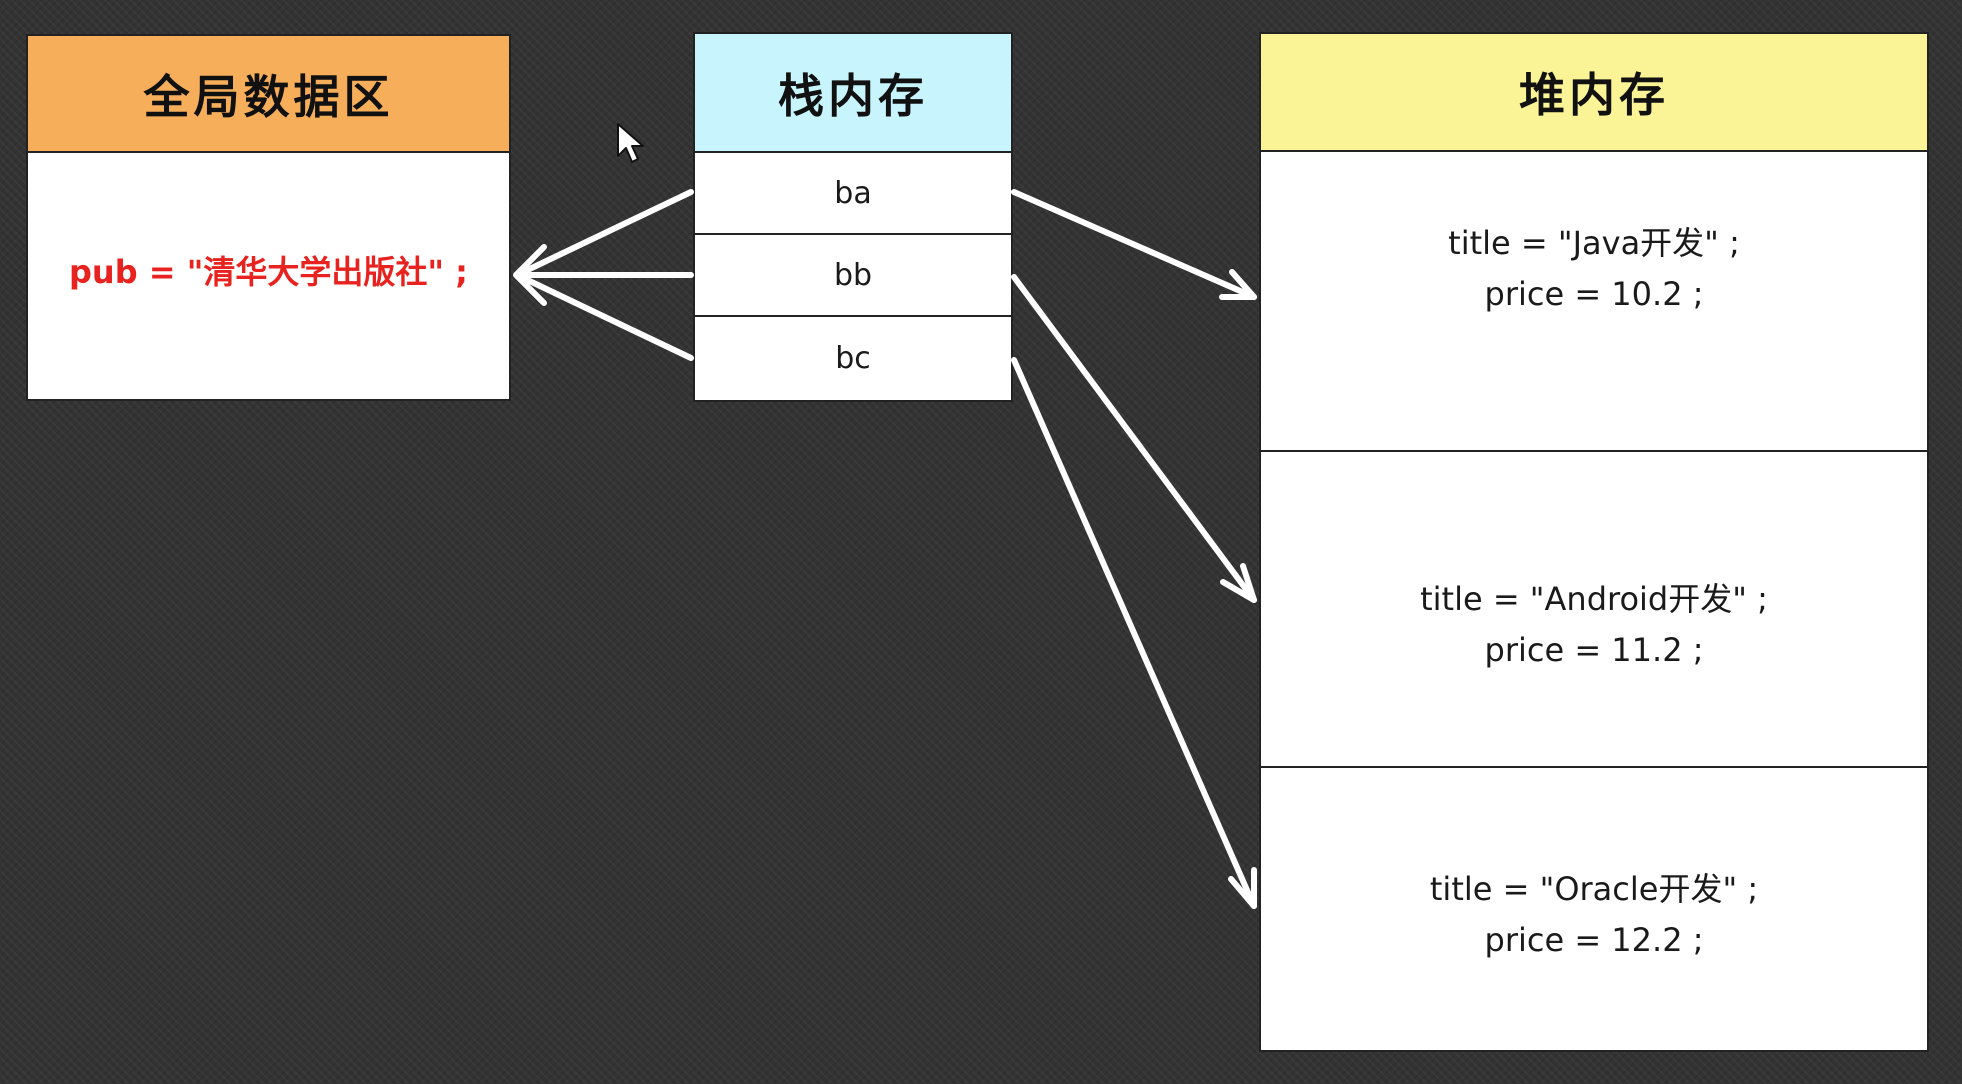  I want to click on pub-assignment: pub = "清华大学出版社" ;, so click(268, 272).